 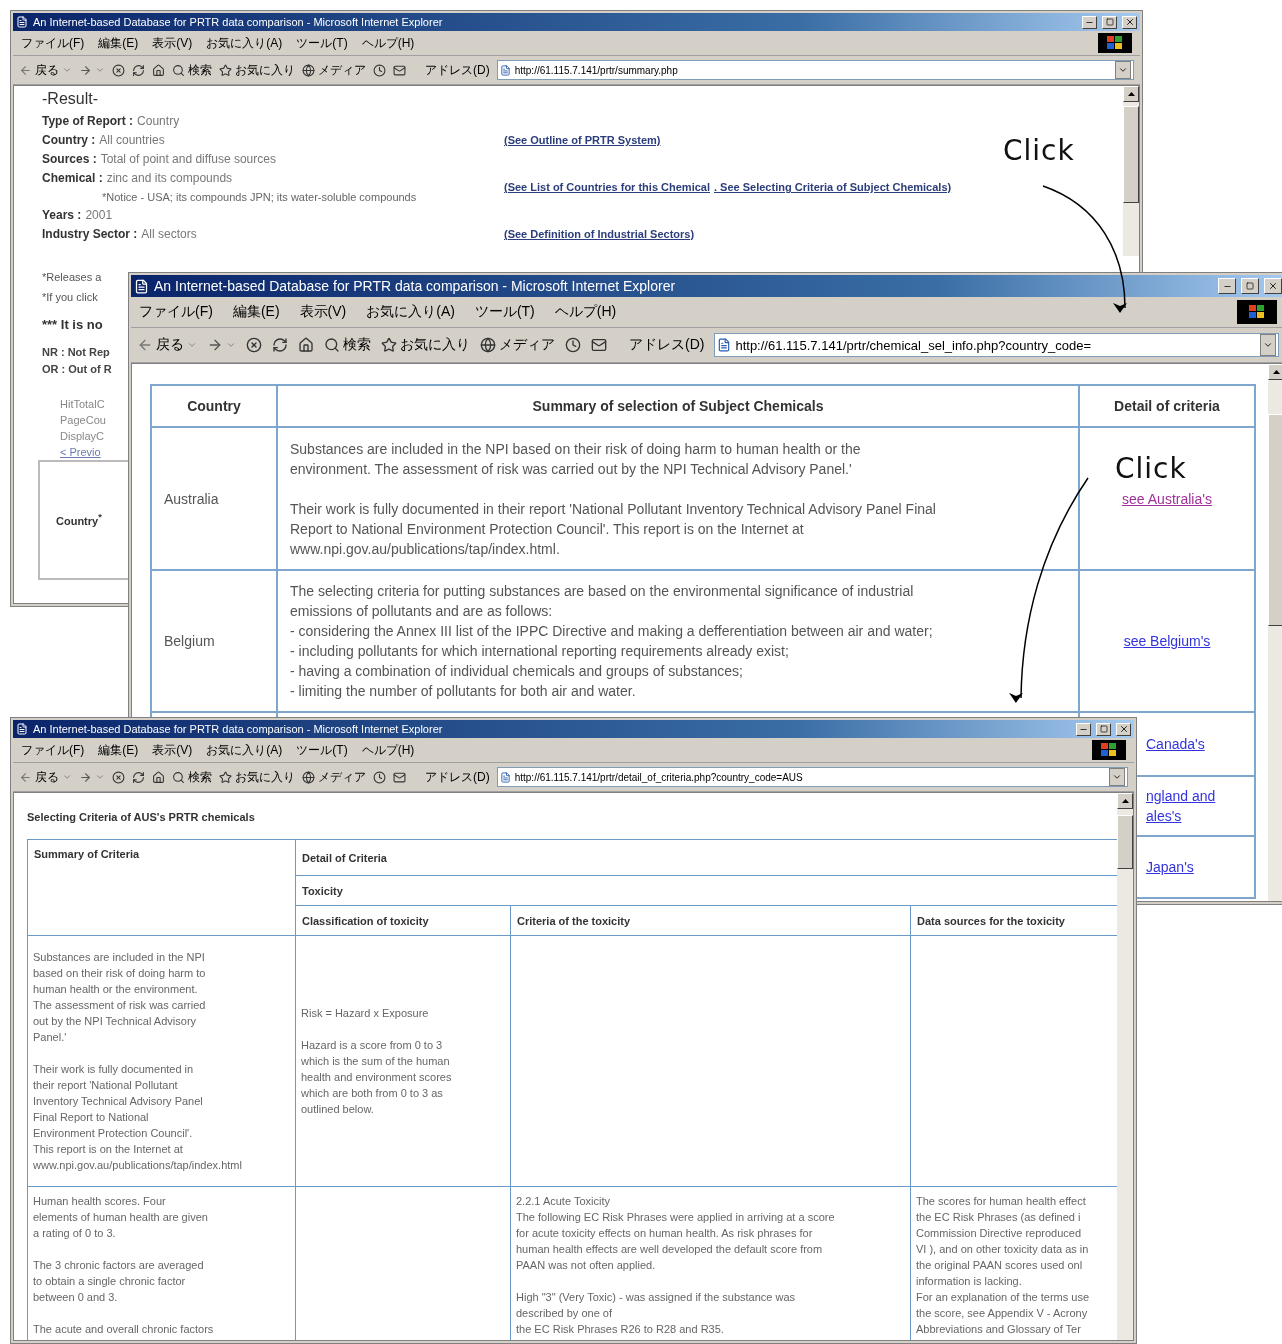 What do you see at coordinates (1170, 867) in the screenshot?
I see `criteria-link: Japan's` at bounding box center [1170, 867].